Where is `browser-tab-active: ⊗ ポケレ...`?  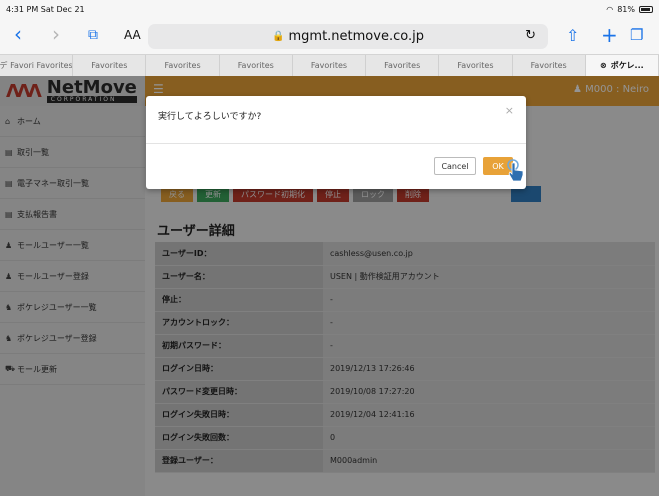
browser-tab-active: ⊗ ポケレ... is located at coordinates (622, 65).